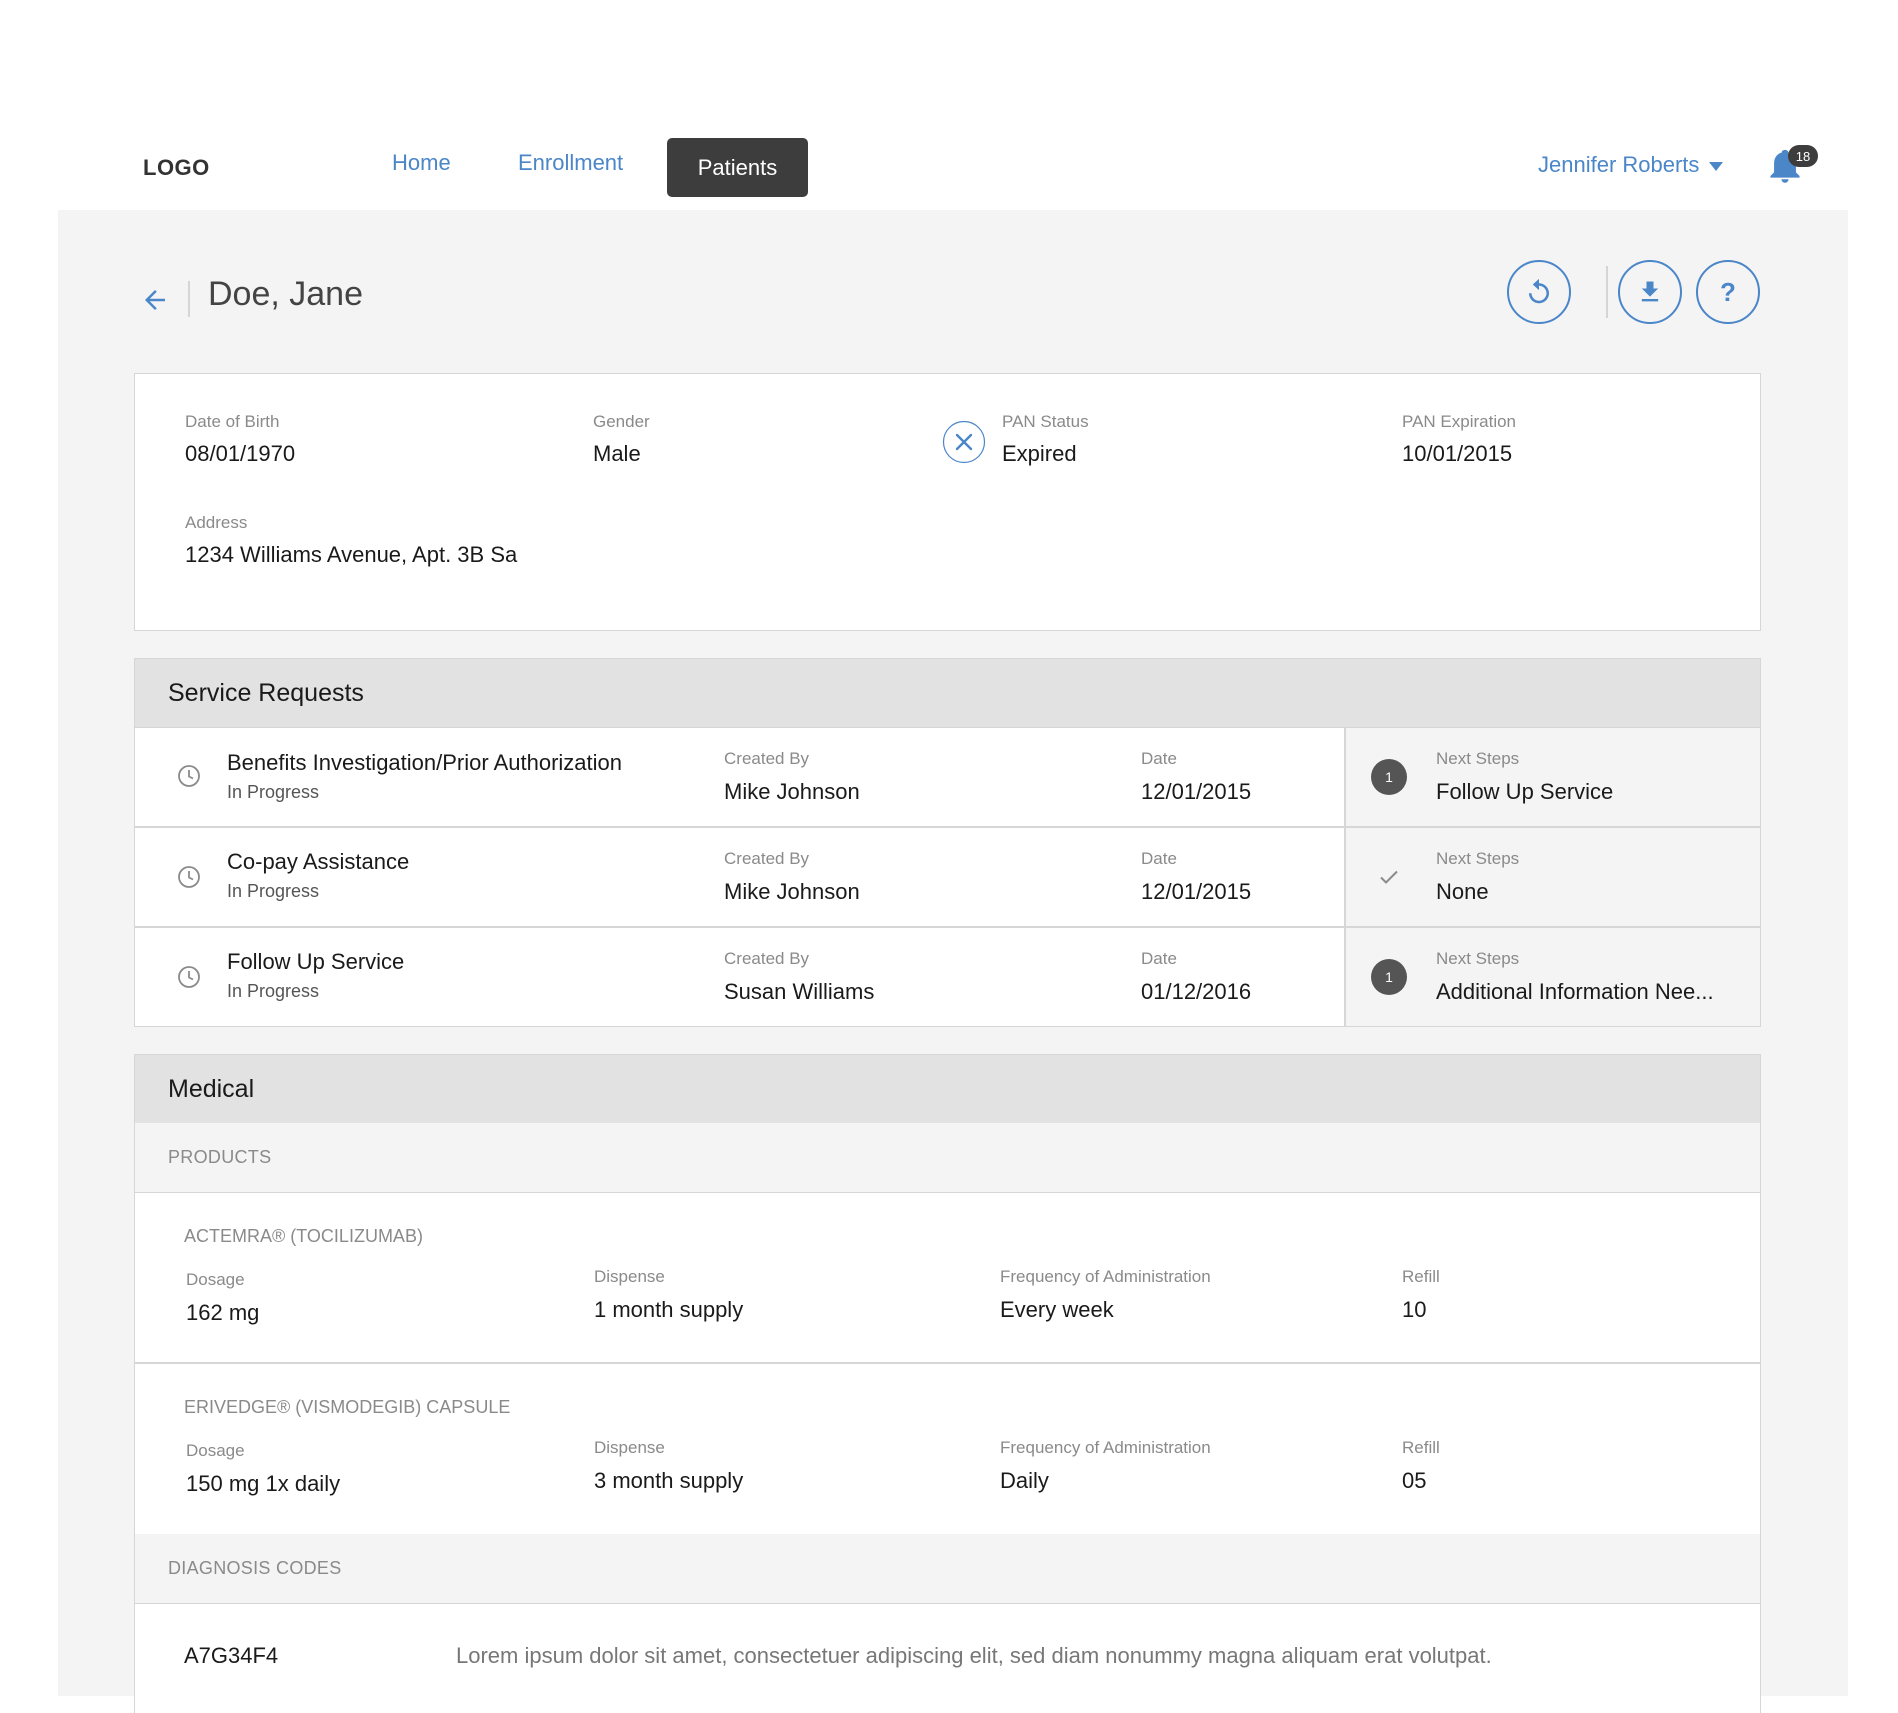  What do you see at coordinates (570, 163) in the screenshot?
I see `nav-enrollment: Enrollment` at bounding box center [570, 163].